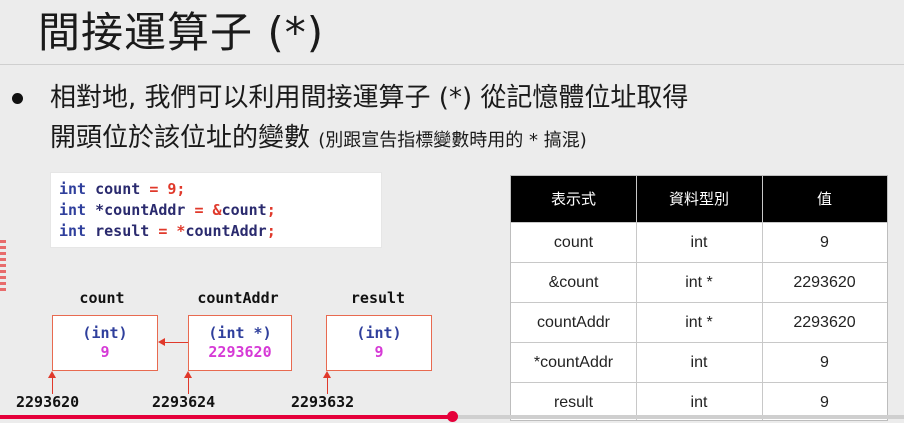 The image size is (904, 423). I want to click on side-tick-marks, so click(4, 270).